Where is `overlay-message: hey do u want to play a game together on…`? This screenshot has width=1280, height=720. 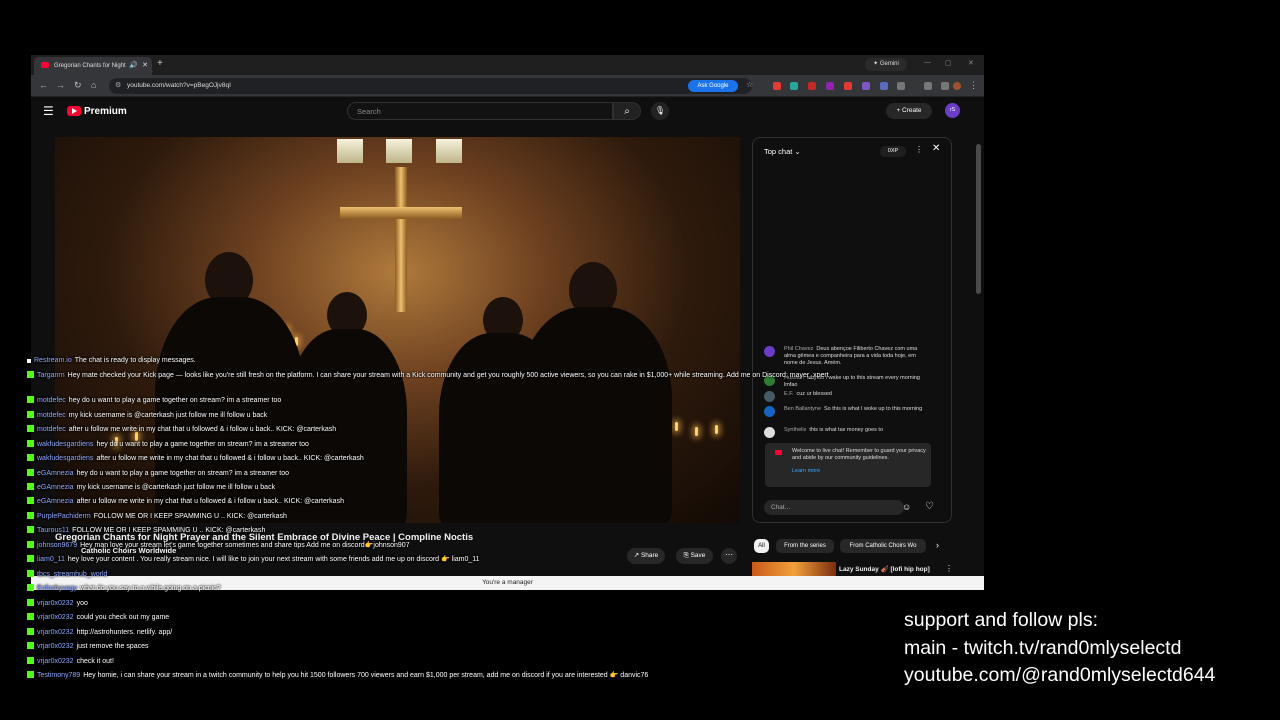
overlay-message: hey do u want to play a game together on… is located at coordinates (175, 400).